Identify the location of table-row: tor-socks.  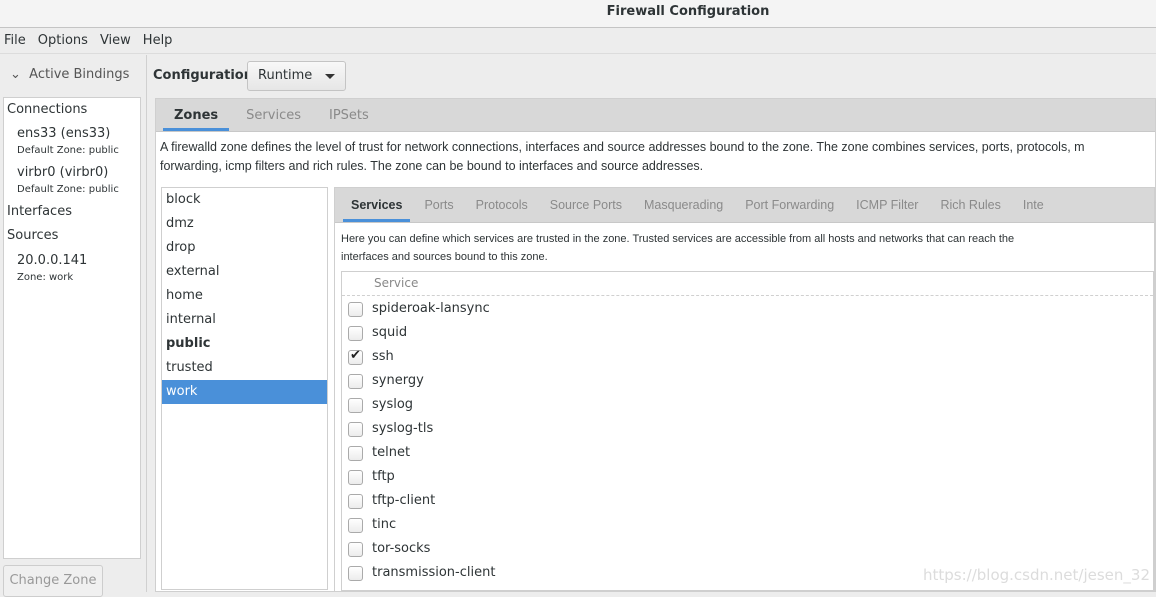
(747, 550).